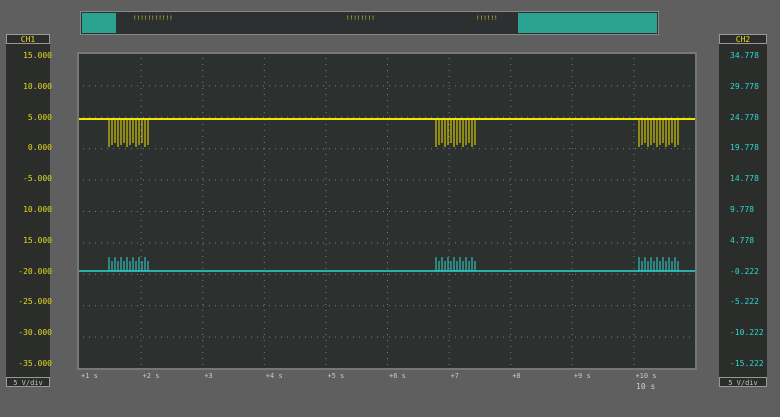 Image resolution: width=780 pixels, height=417 pixels. I want to click on ch2-scale: 5 V/div, so click(743, 382).